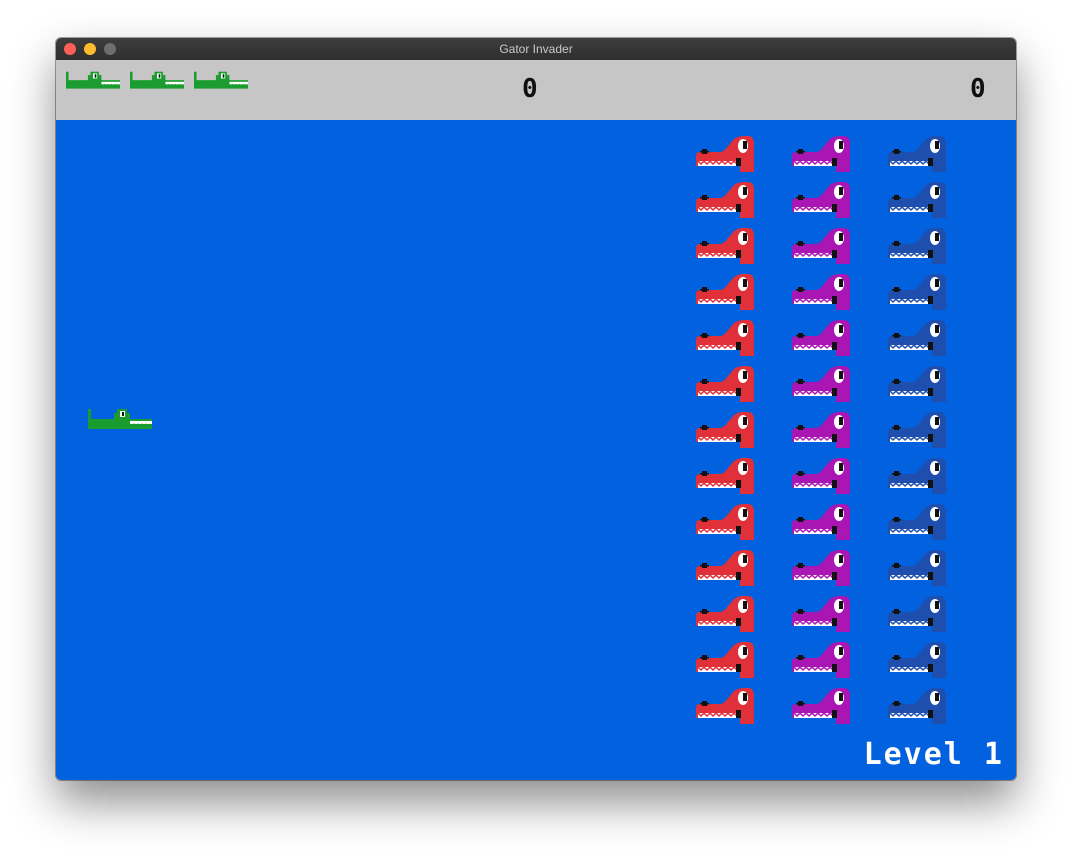 The image size is (1072, 854). I want to click on hud-bar: 0 0, so click(536, 90).